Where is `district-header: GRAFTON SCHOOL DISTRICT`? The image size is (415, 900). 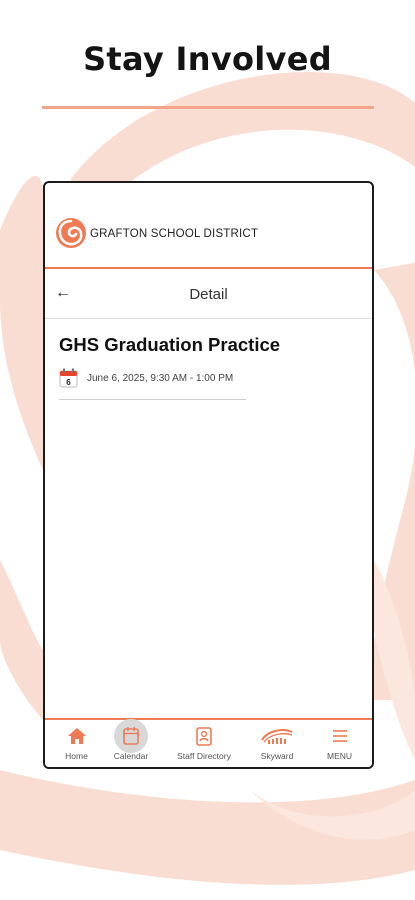
district-header: GRAFTON SCHOOL DISTRICT is located at coordinates (208, 226).